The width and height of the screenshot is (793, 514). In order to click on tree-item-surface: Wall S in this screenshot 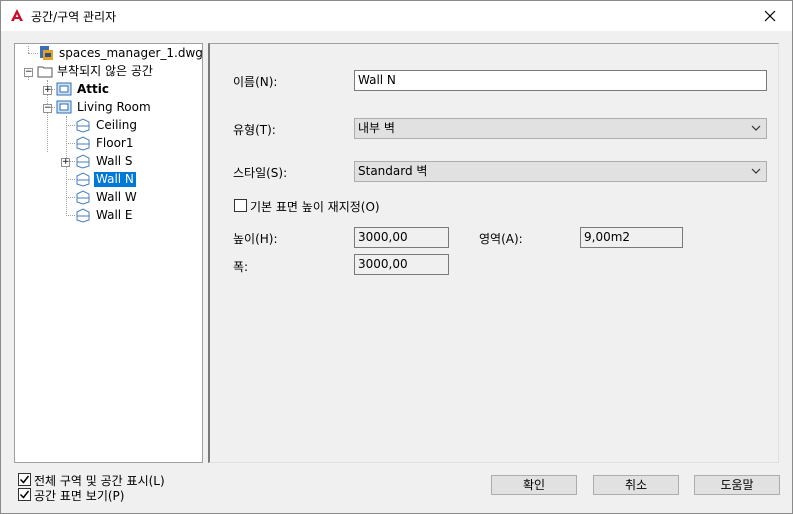, I will do `click(114, 161)`.